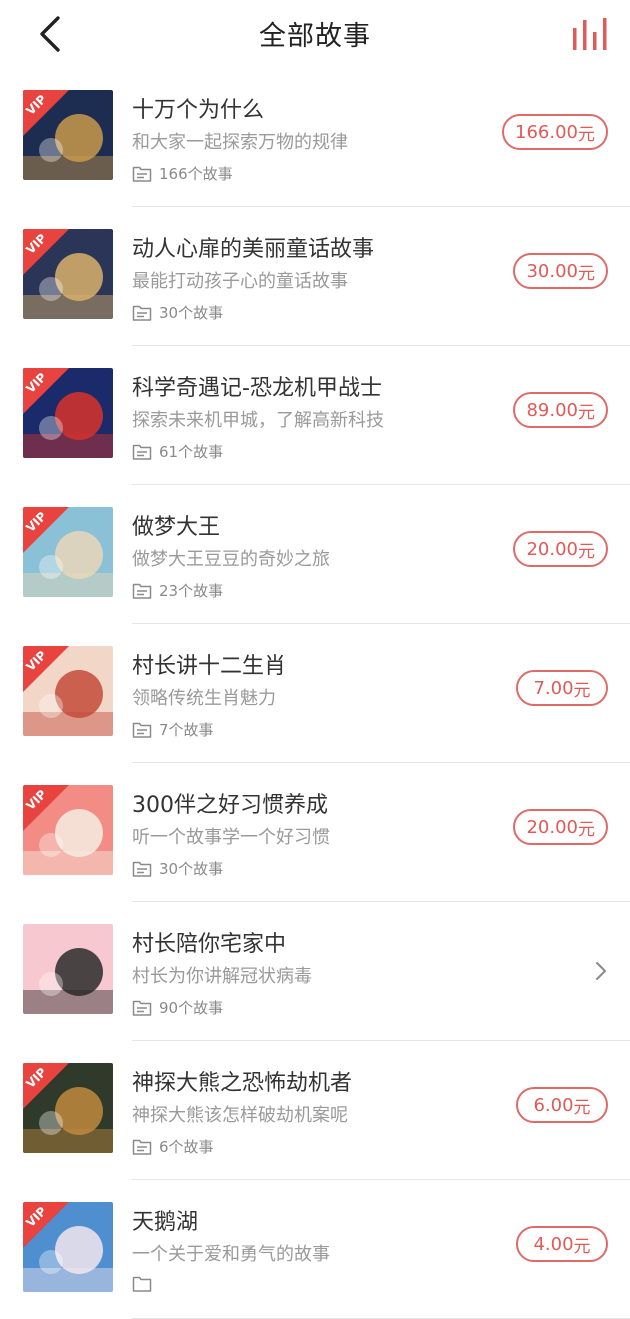  I want to click on price-value: 6.00, so click(553, 1105).